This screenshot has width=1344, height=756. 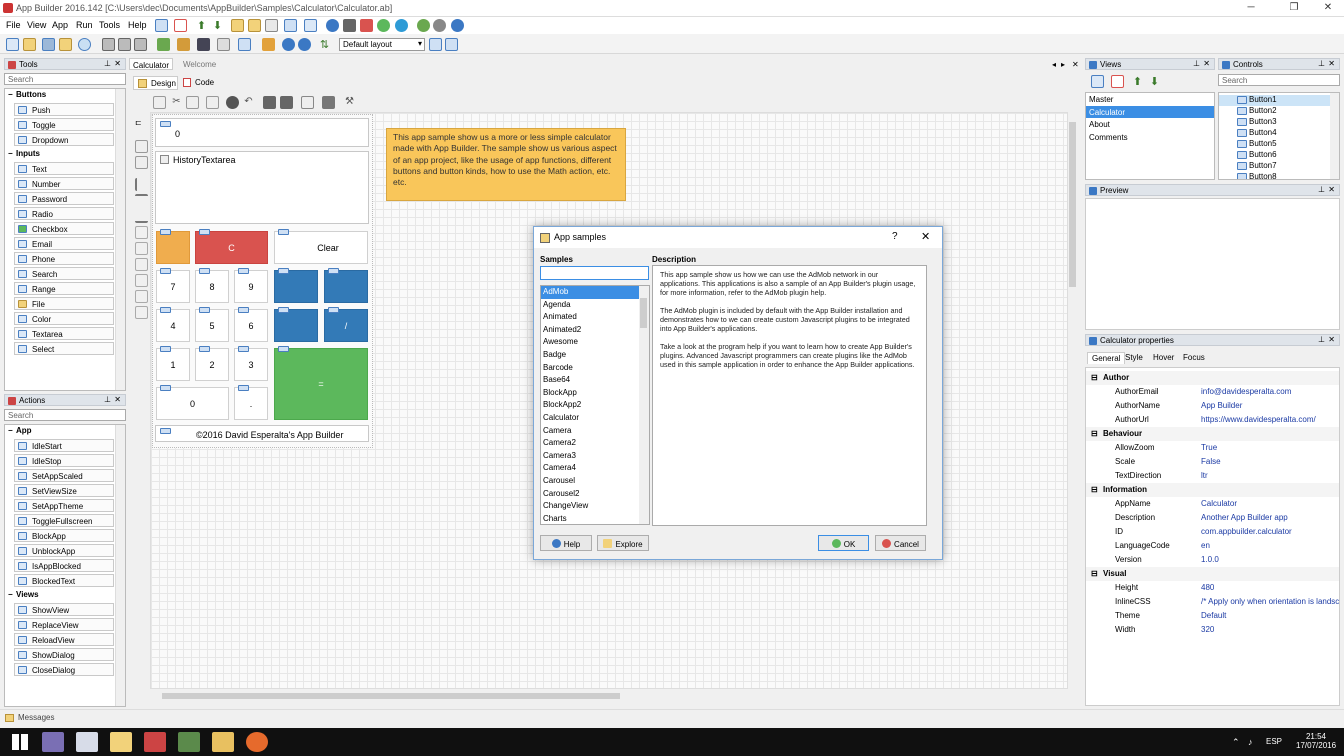 I want to click on help-button: Help, so click(x=566, y=543).